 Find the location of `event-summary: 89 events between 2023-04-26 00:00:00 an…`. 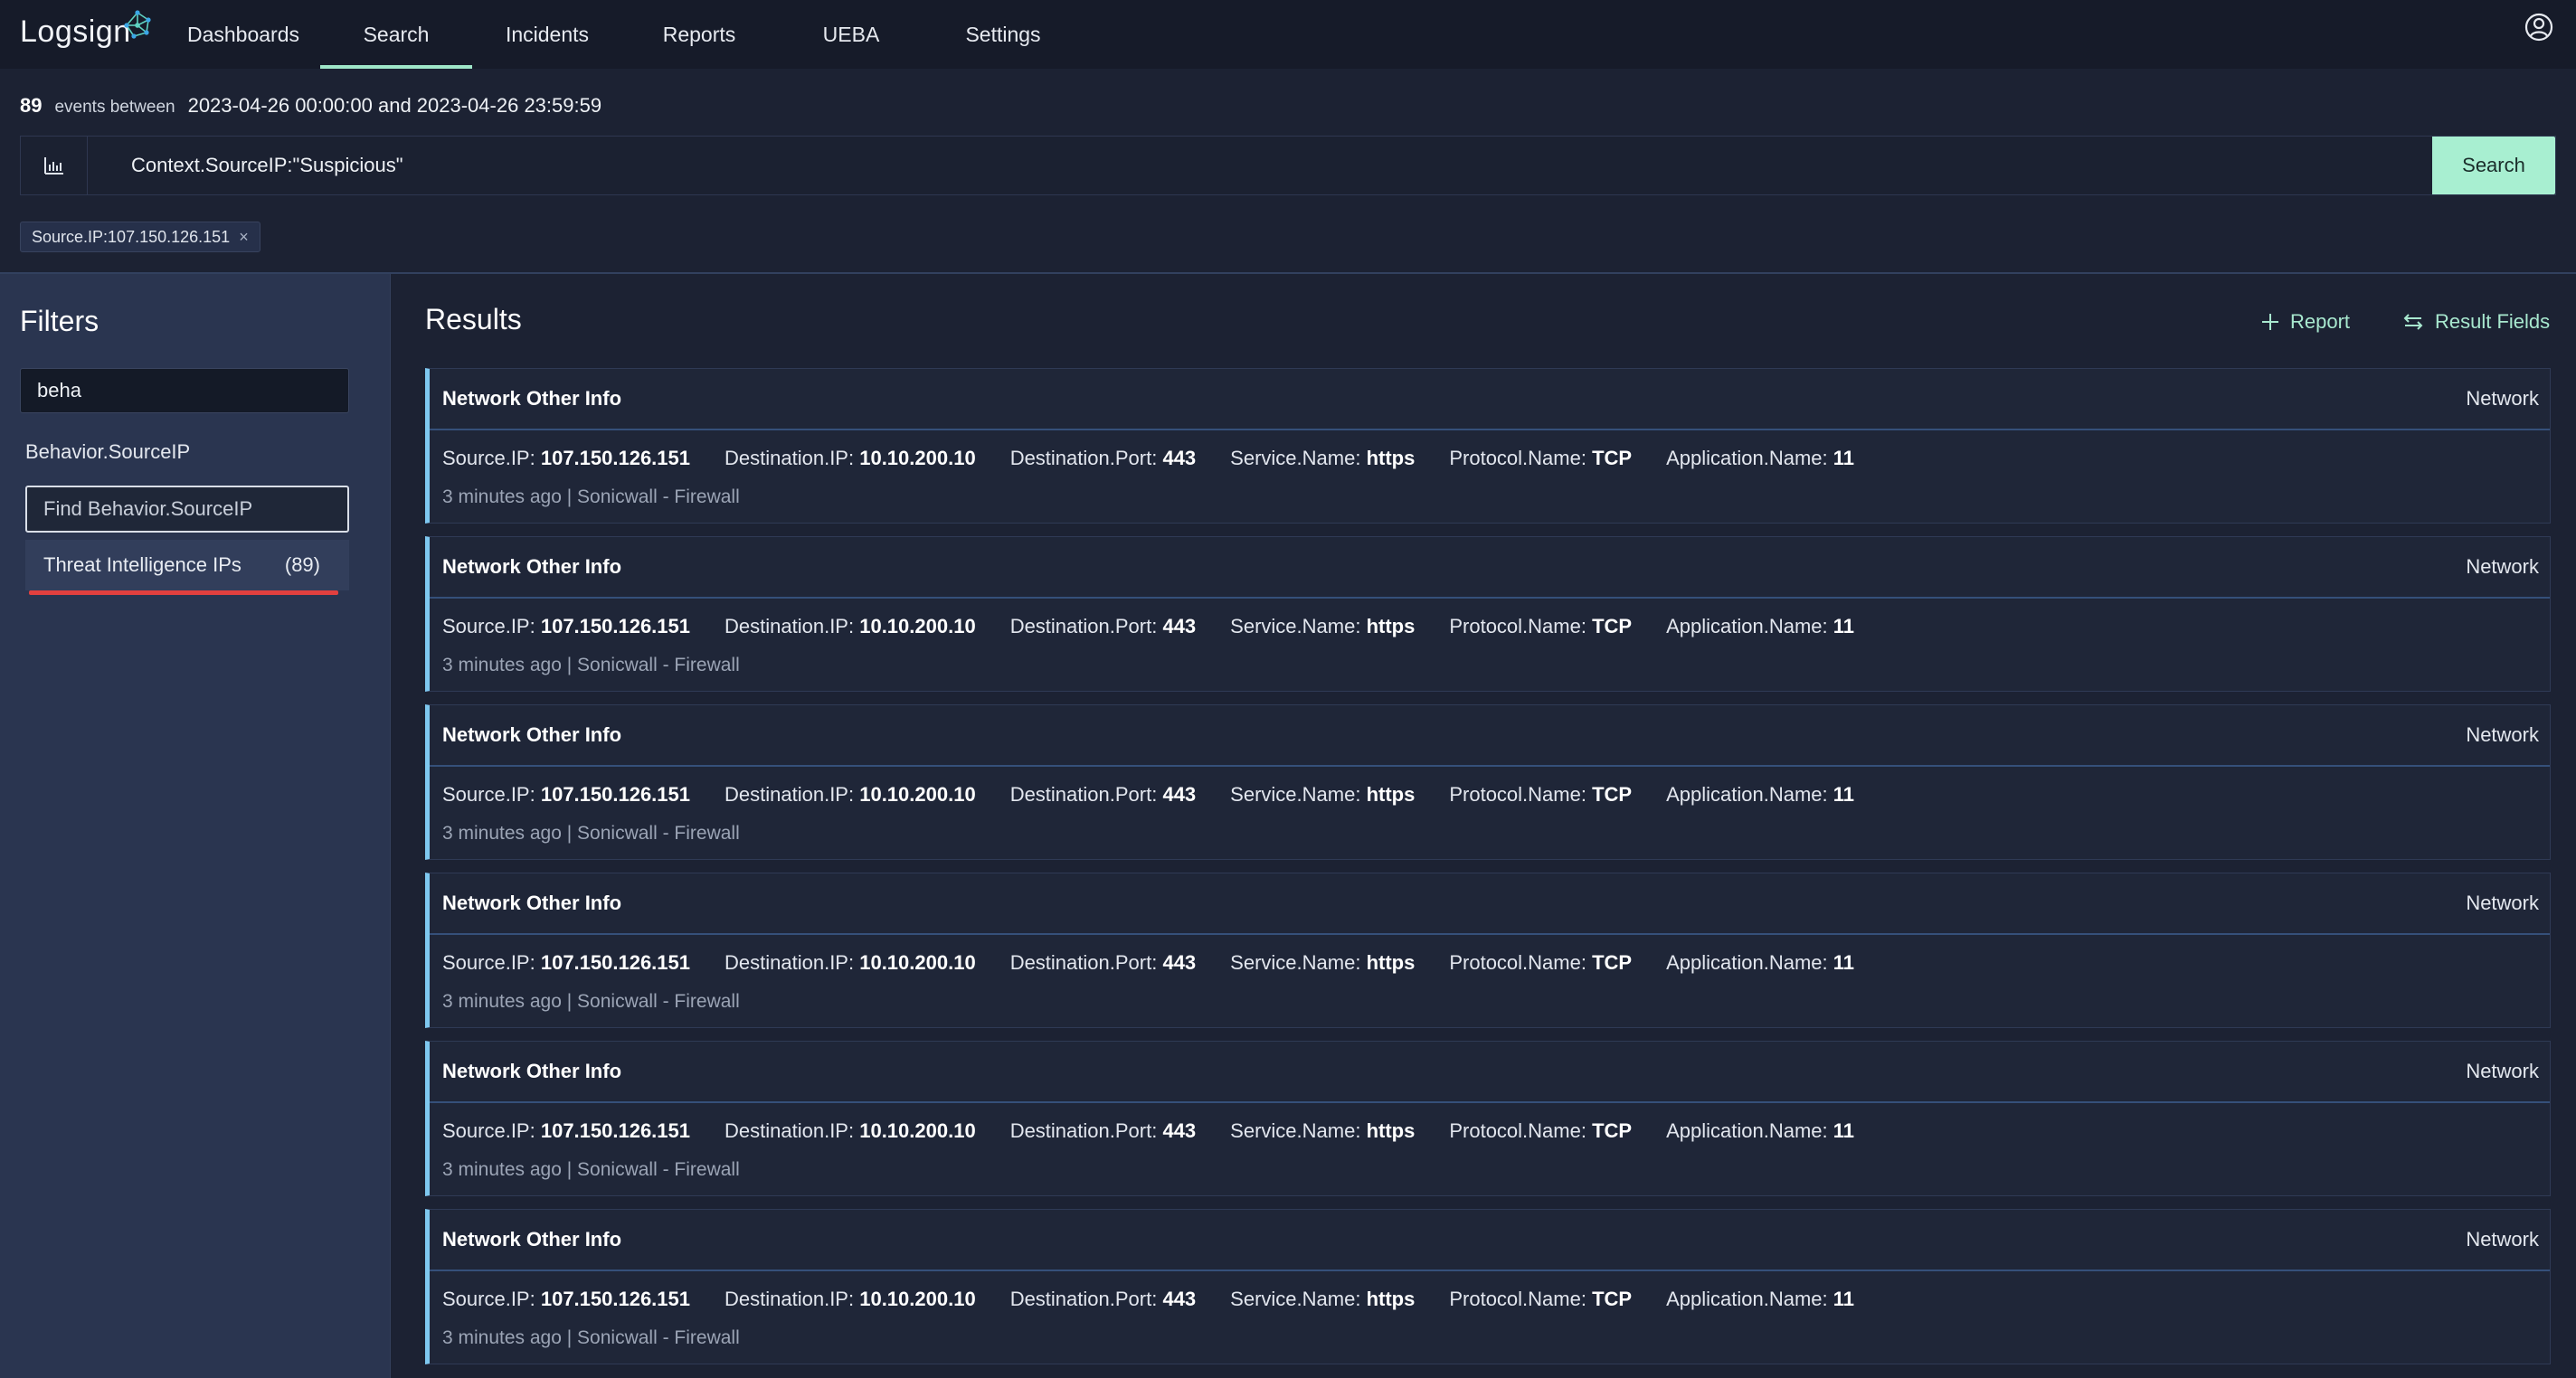

event-summary: 89 events between 2023-04-26 00:00:00 an… is located at coordinates (311, 107).